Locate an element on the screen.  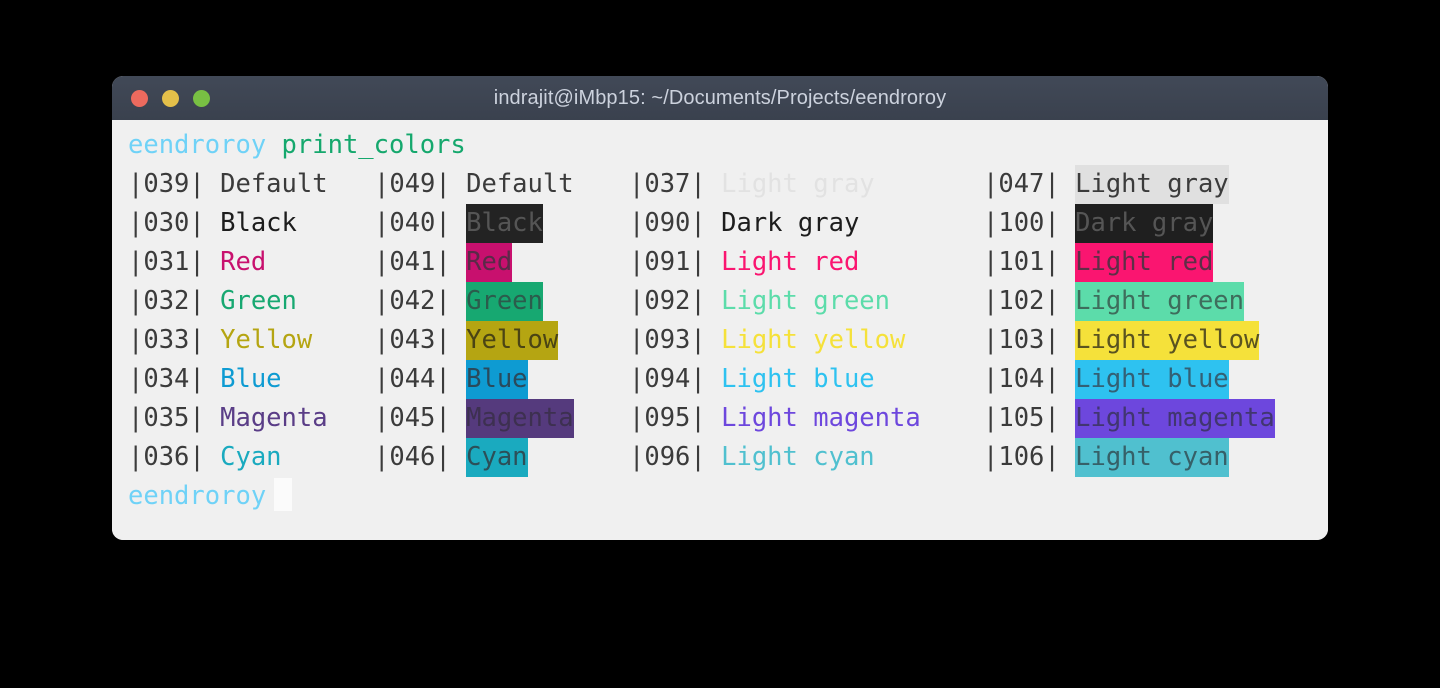
shell-prompt: eendroroy is located at coordinates (197, 145).